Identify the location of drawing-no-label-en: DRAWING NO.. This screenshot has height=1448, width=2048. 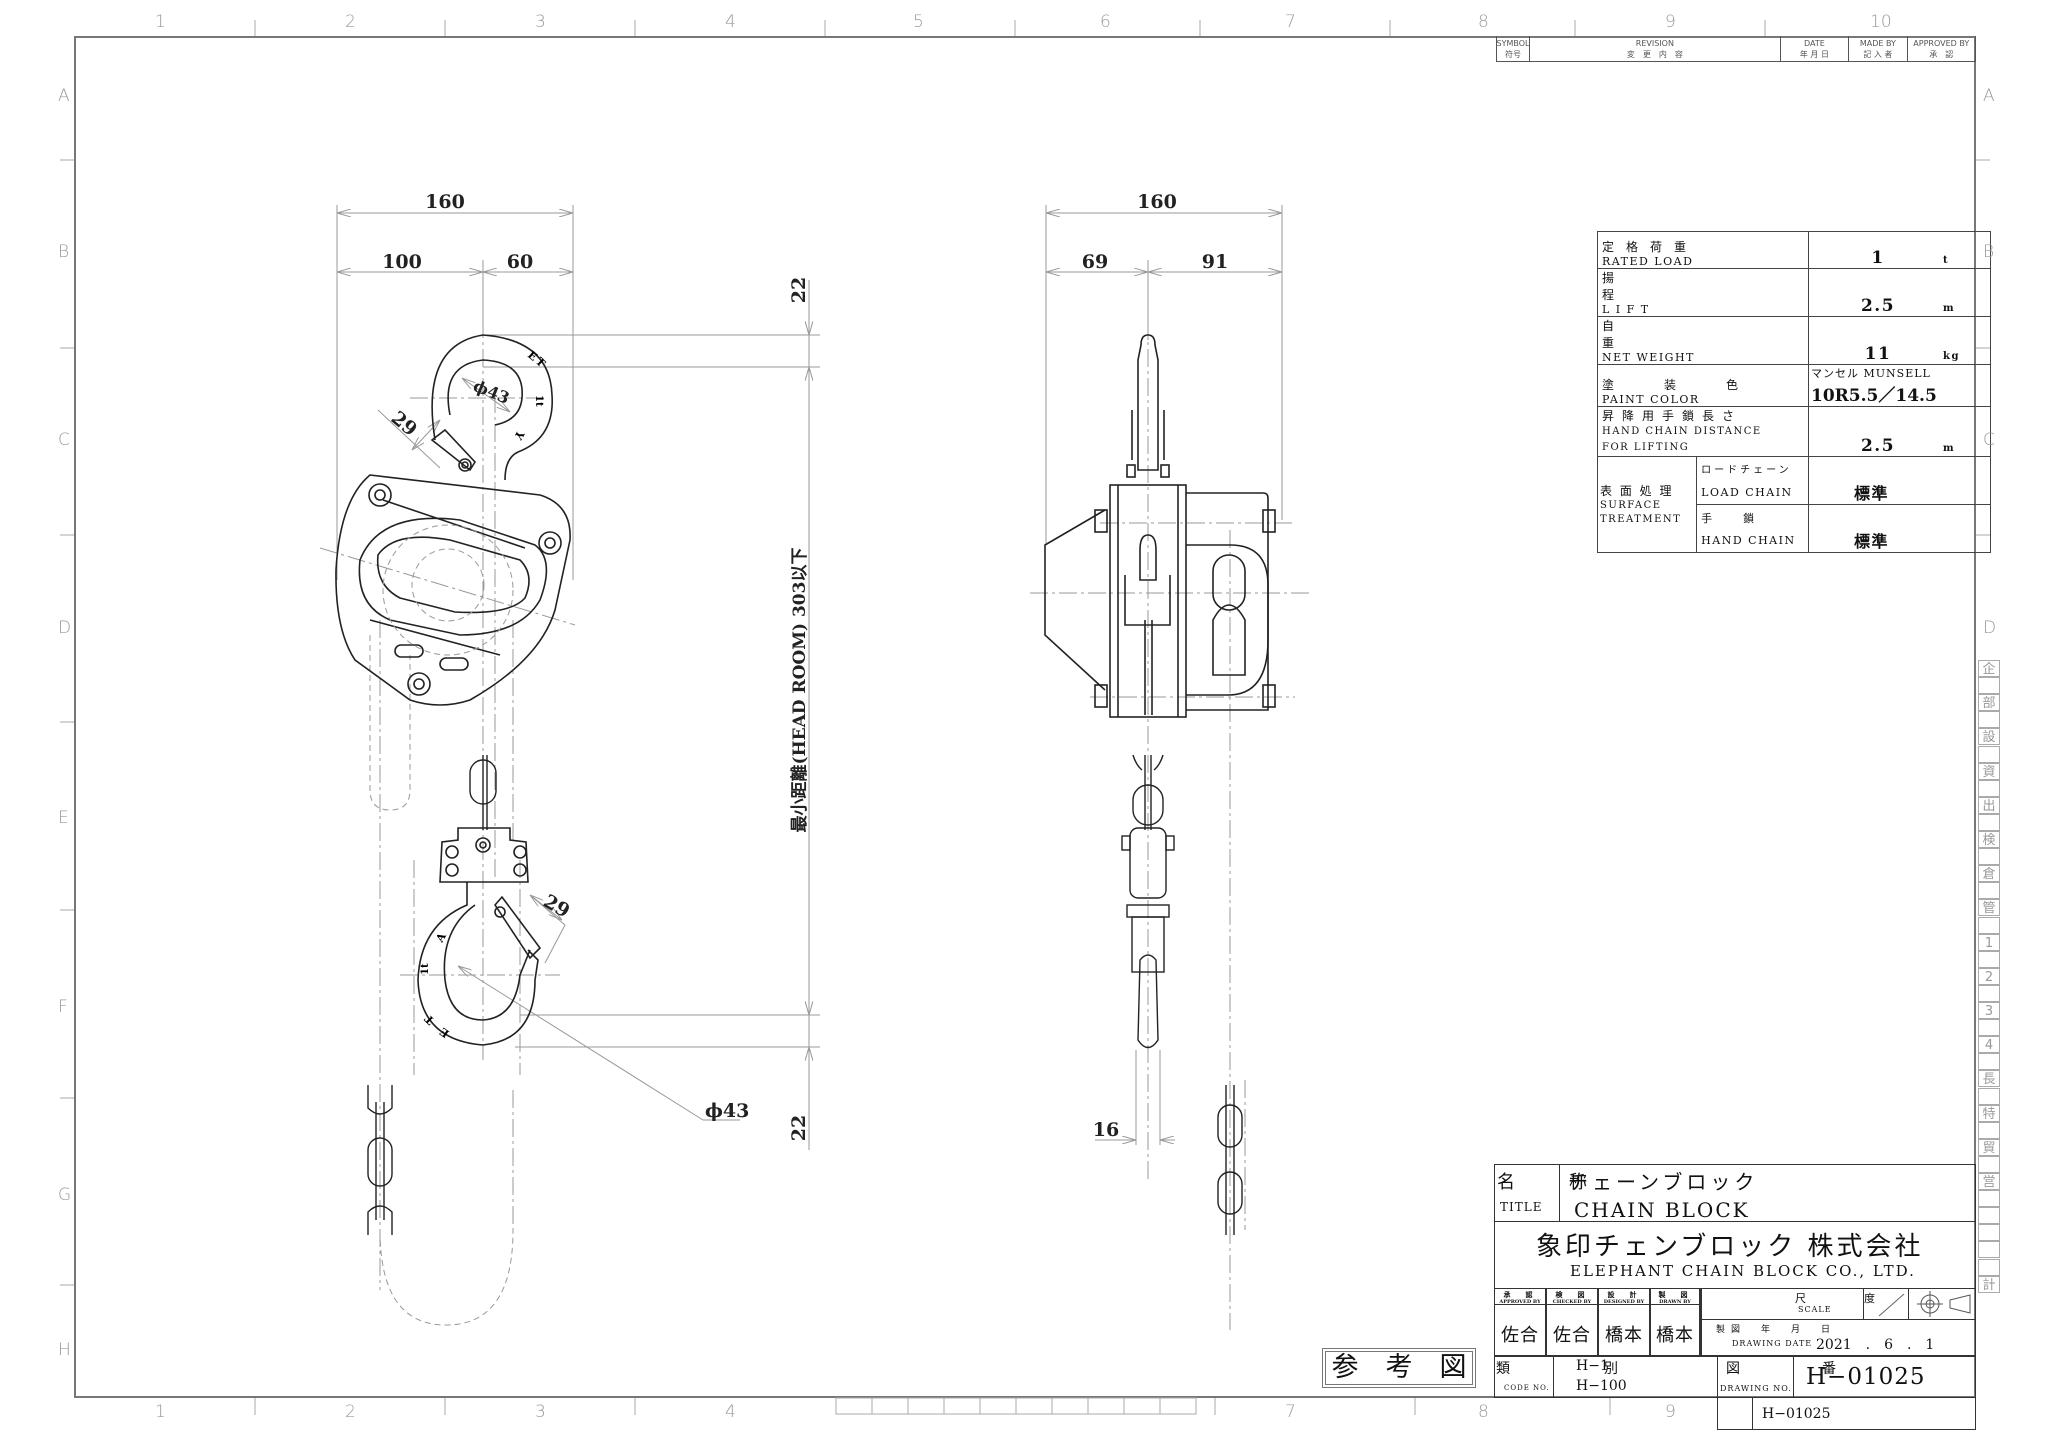
(1756, 1388).